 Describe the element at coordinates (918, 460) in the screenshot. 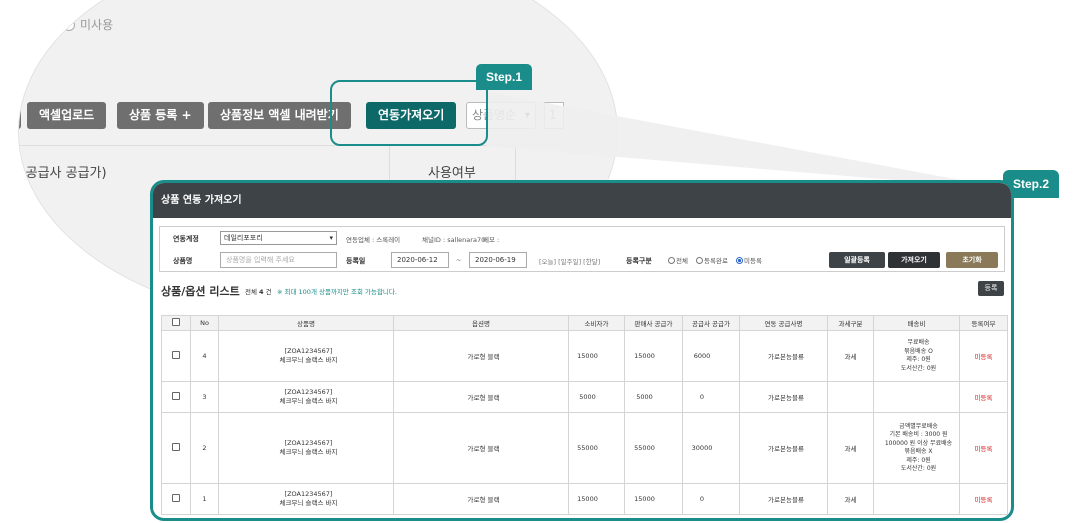

I see `shipping-line: 제주: 0원` at that location.